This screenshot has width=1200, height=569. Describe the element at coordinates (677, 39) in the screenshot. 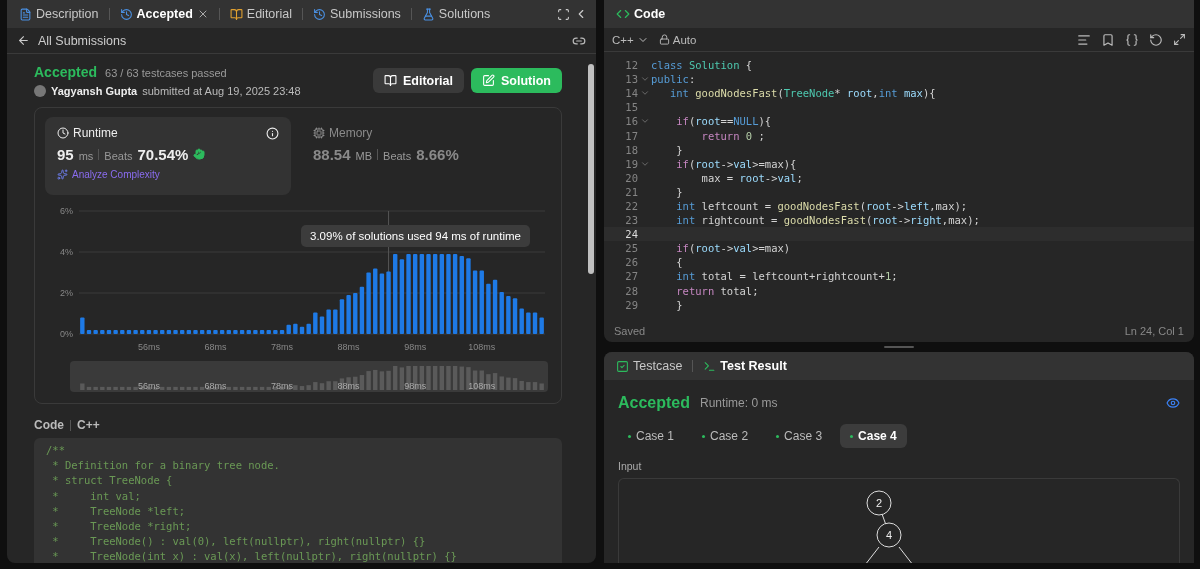

I see `mode-label: Auto` at that location.